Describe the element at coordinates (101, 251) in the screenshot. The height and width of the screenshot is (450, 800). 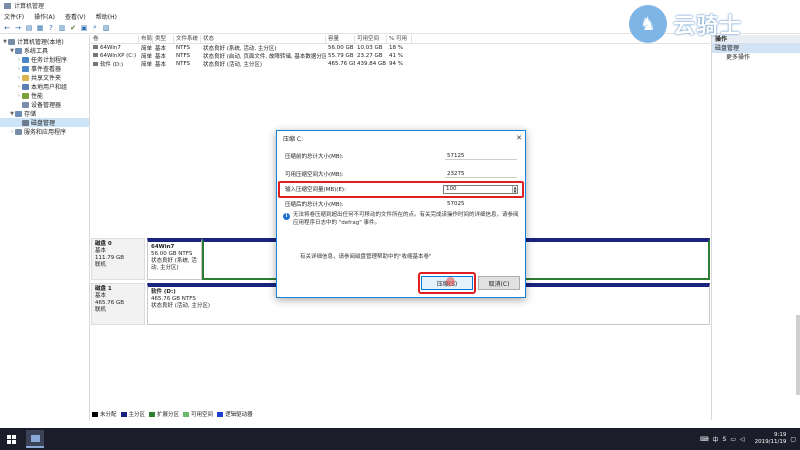
I see `disk-type: 基本` at that location.